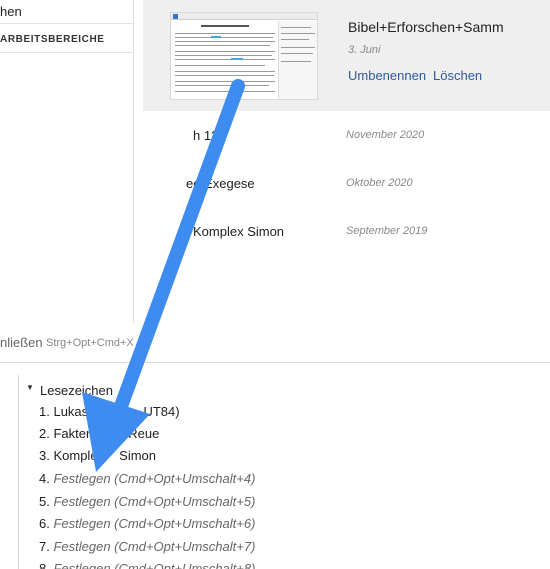  Describe the element at coordinates (52, 39) in the screenshot. I see `sidebar-section-heading: ARBEITSBEREICHE` at that location.